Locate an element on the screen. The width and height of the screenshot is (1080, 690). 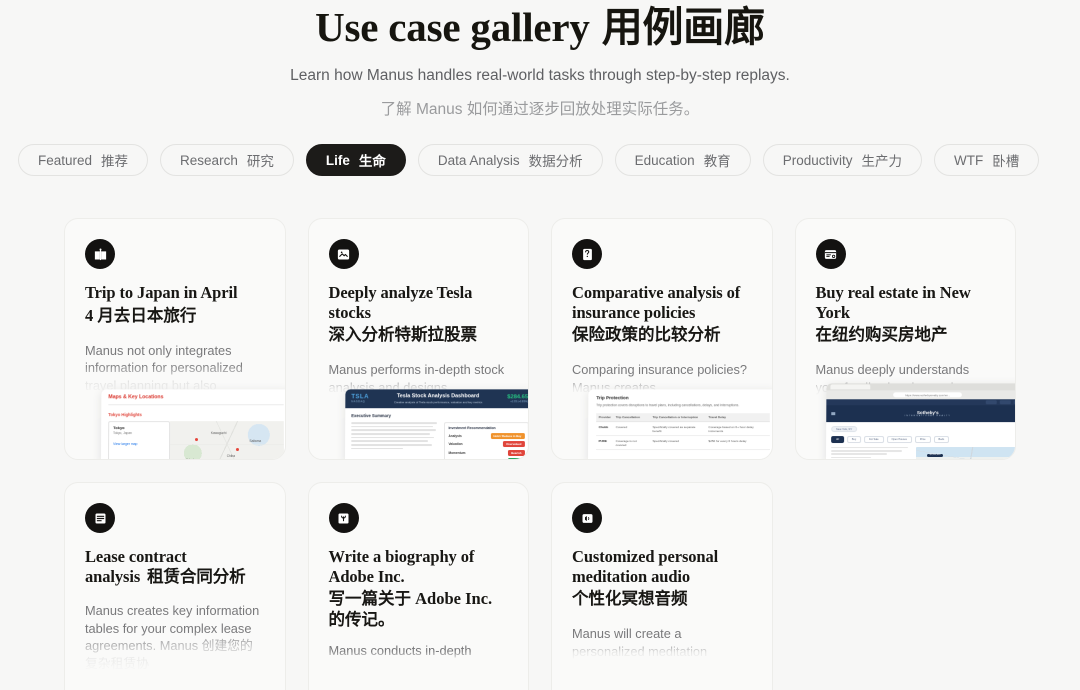
tab-life: Life 生命 is located at coordinates (355, 160).